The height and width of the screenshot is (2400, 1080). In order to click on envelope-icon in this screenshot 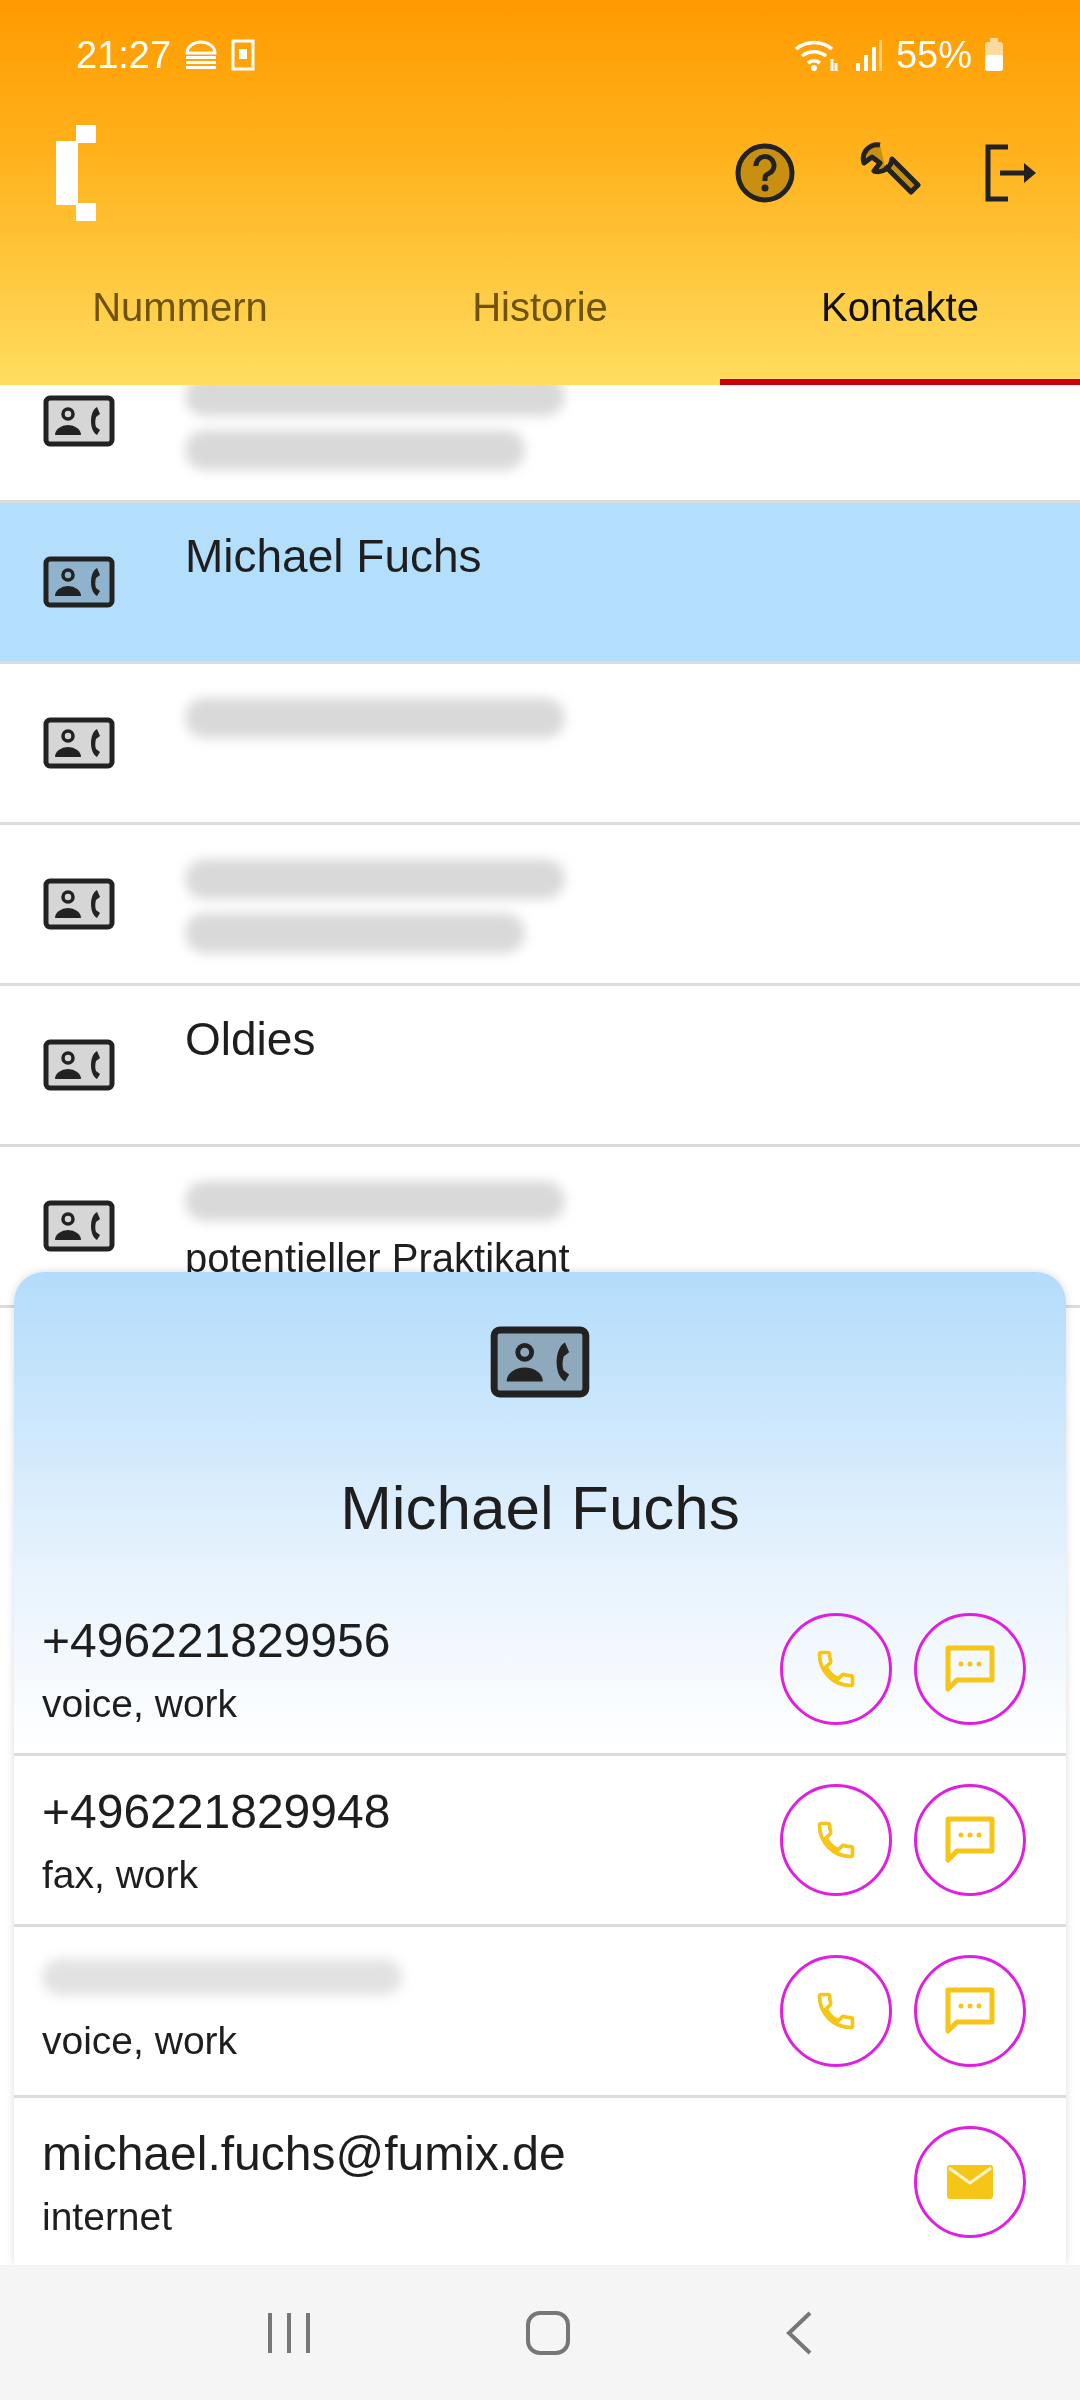, I will do `click(970, 2182)`.